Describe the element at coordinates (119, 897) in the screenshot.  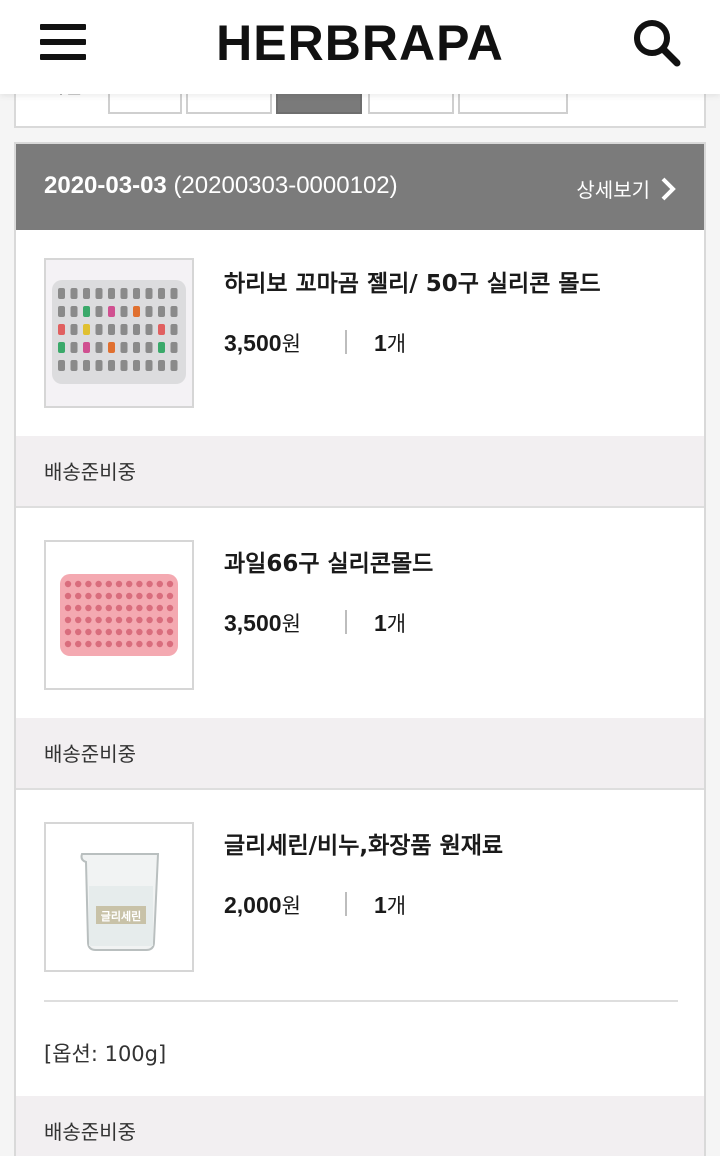
I see `product-image: 글리세린` at that location.